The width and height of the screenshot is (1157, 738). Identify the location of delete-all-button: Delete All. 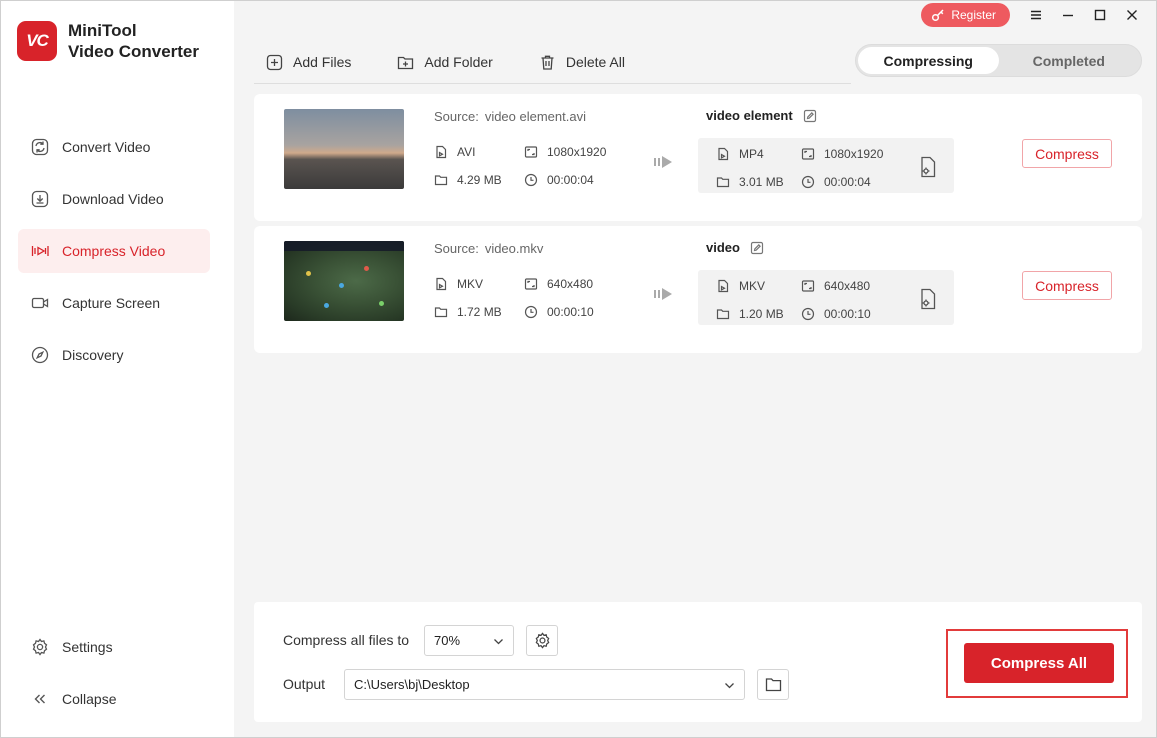
(582, 62).